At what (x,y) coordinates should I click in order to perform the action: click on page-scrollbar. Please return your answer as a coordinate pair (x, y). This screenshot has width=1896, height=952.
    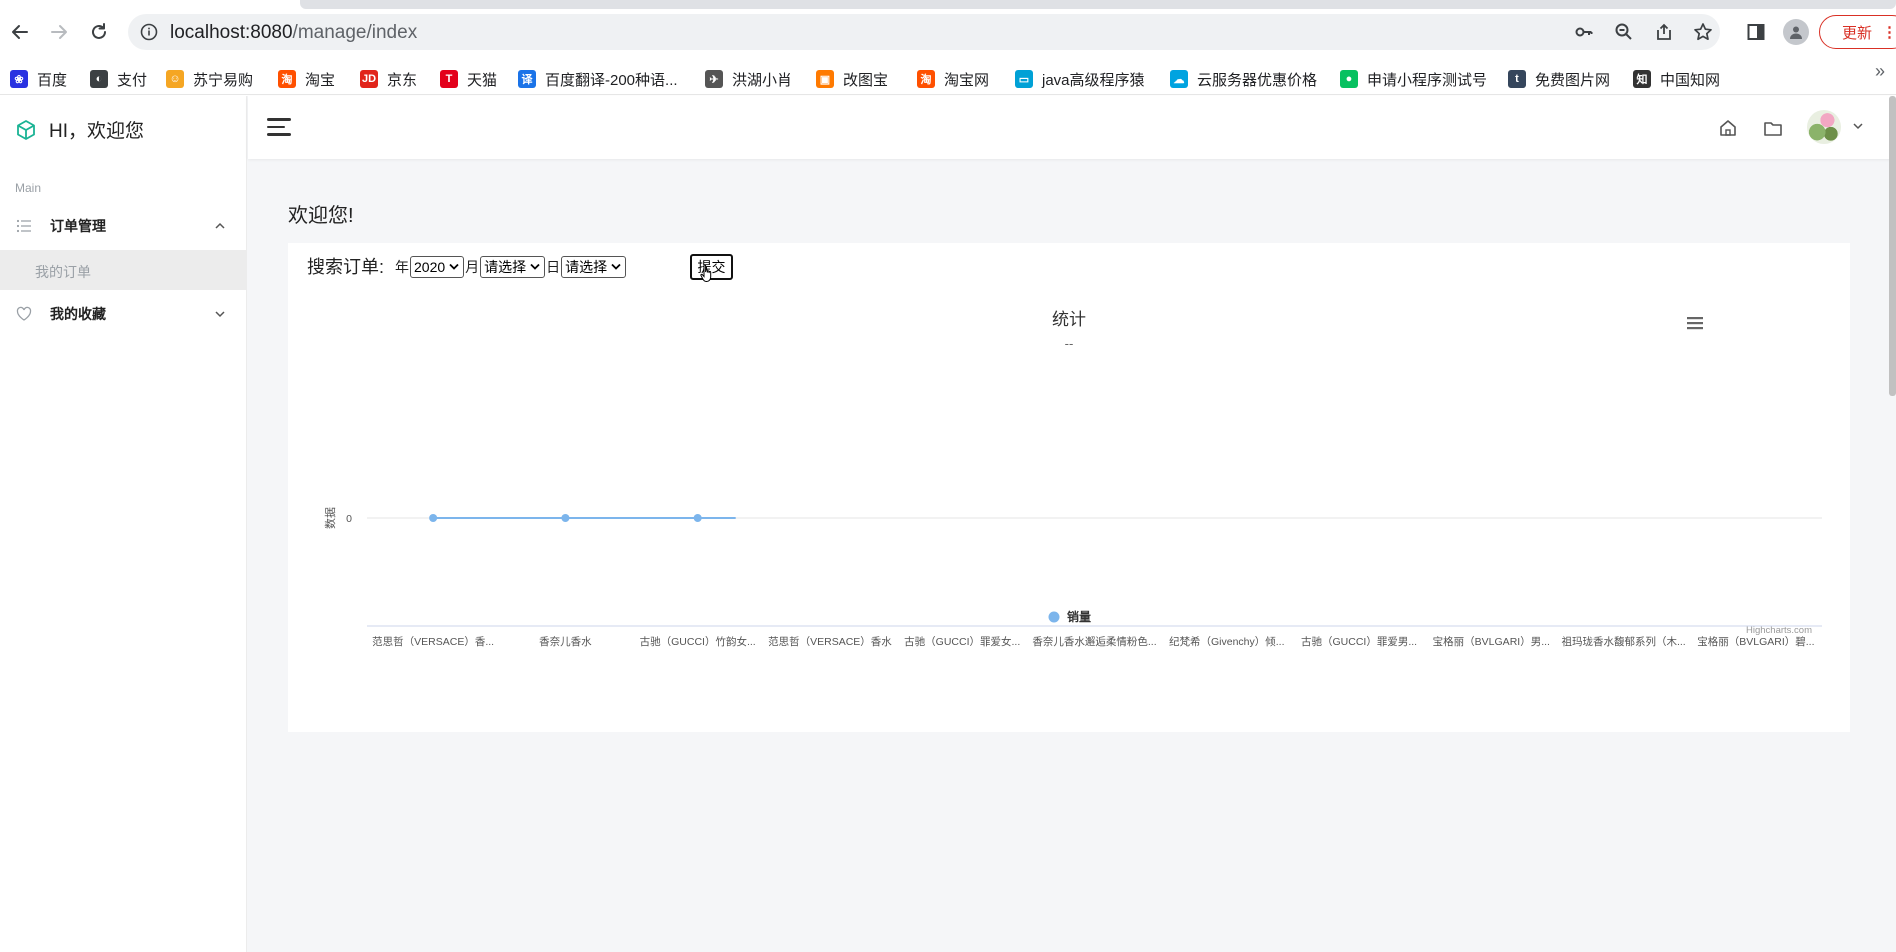
    Looking at the image, I should click on (1892, 246).